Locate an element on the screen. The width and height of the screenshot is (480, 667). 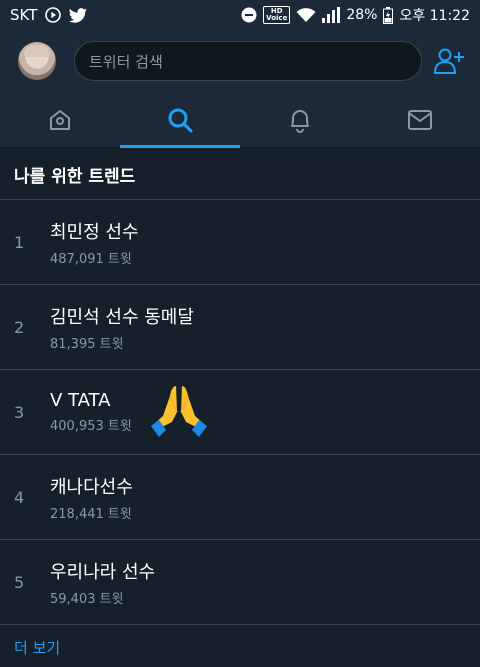
search-placeholder: 트위터 검색 is located at coordinates (126, 61).